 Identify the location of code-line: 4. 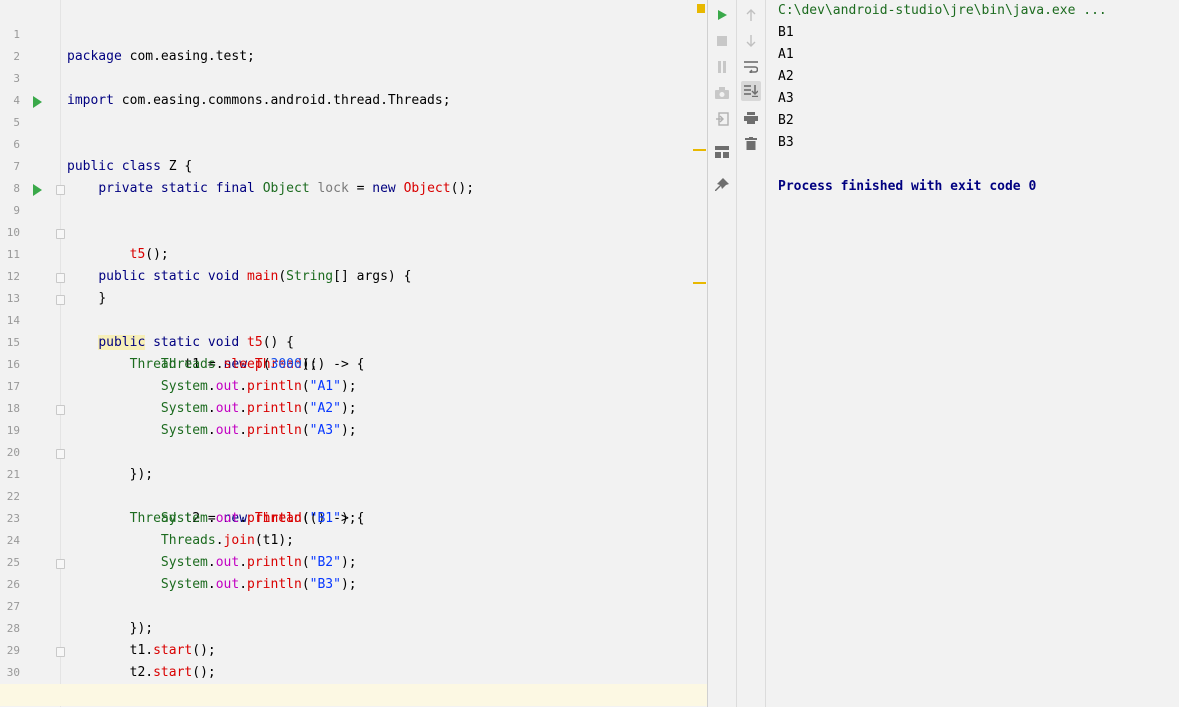
(353, 87).